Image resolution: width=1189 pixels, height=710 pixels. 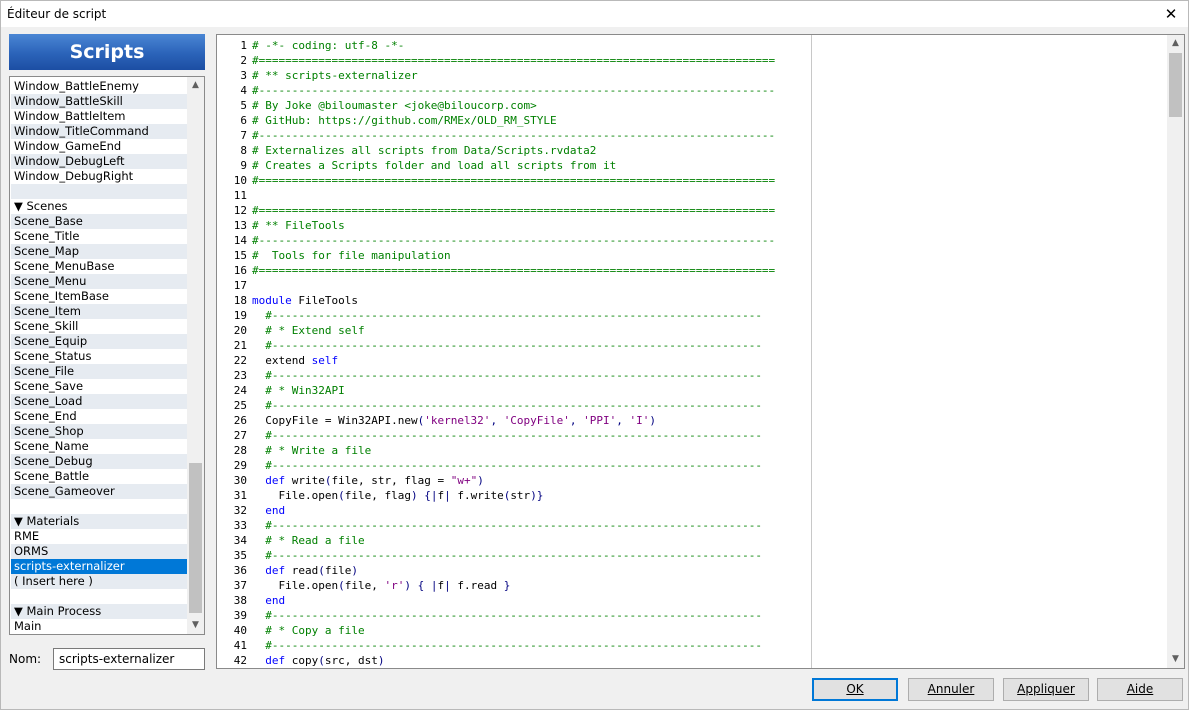 What do you see at coordinates (692, 390) in the screenshot?
I see `code-line: 24 # * Win32API` at bounding box center [692, 390].